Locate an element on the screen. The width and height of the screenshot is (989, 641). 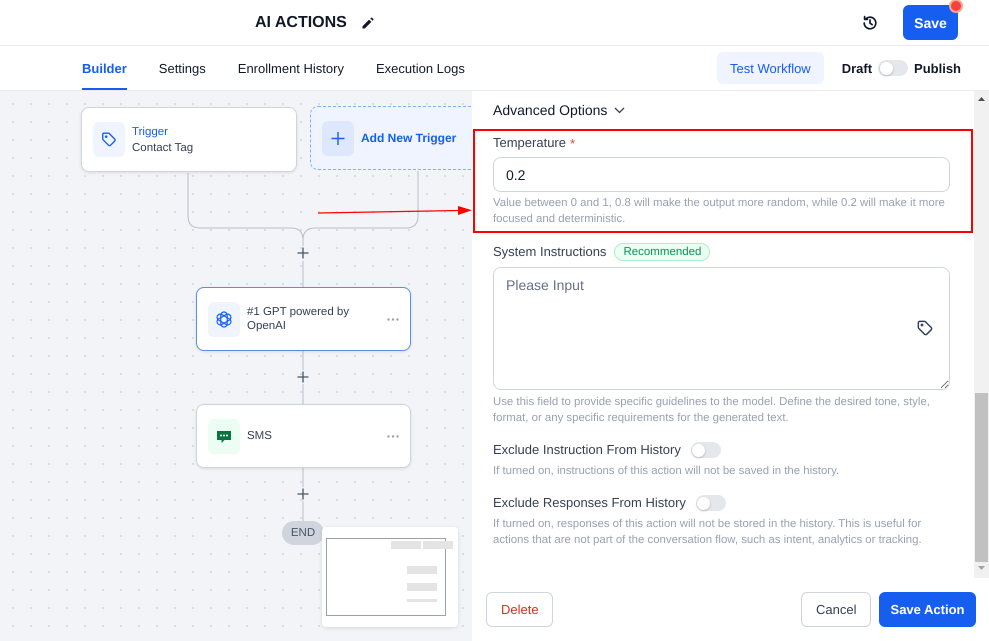
scrollbar is located at coordinates (981, 334).